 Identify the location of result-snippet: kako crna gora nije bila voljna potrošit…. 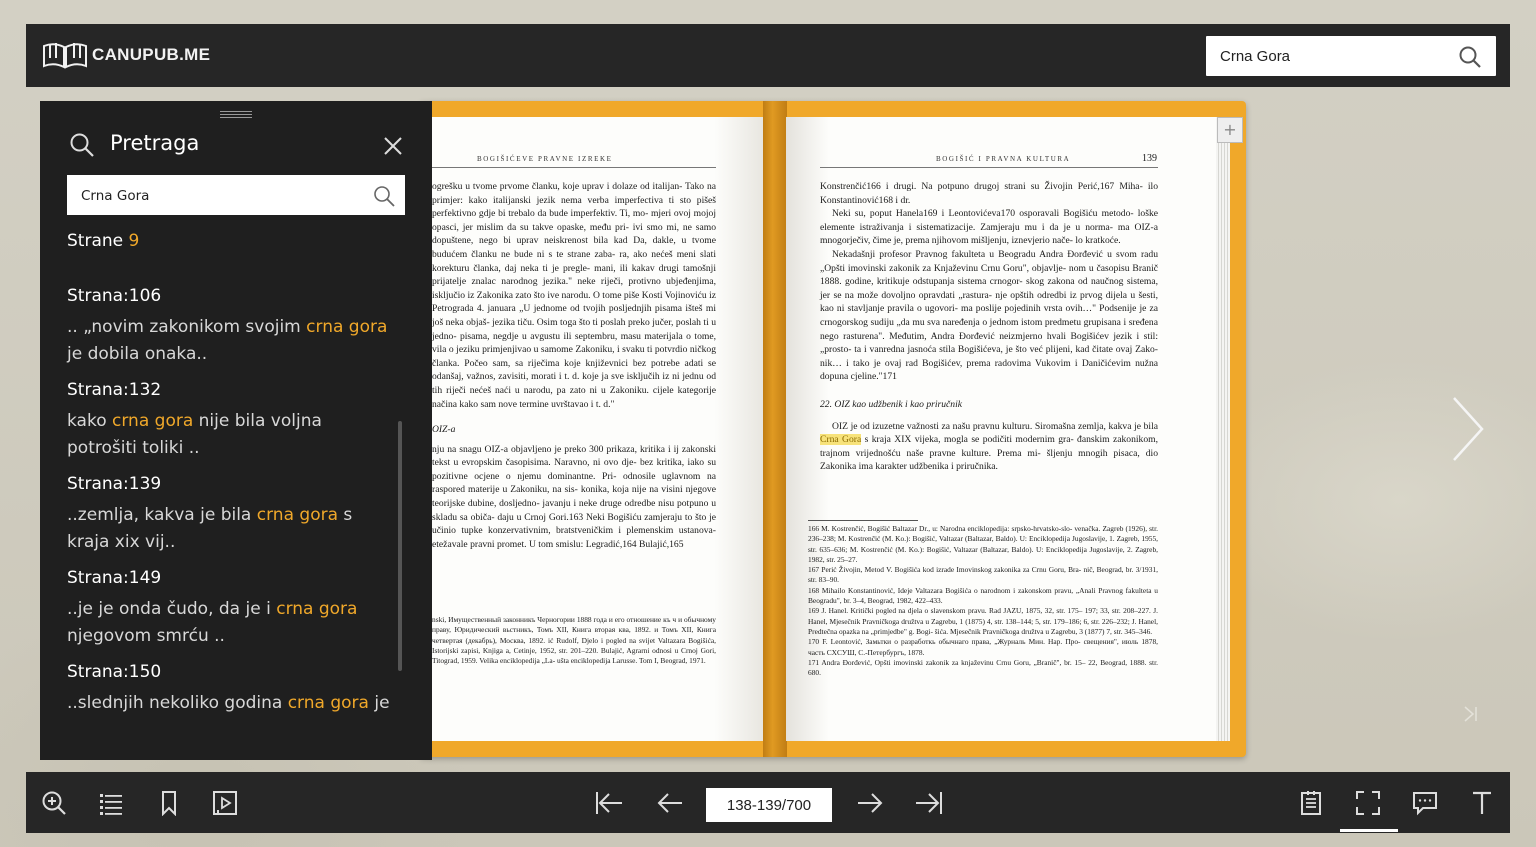
(194, 434).